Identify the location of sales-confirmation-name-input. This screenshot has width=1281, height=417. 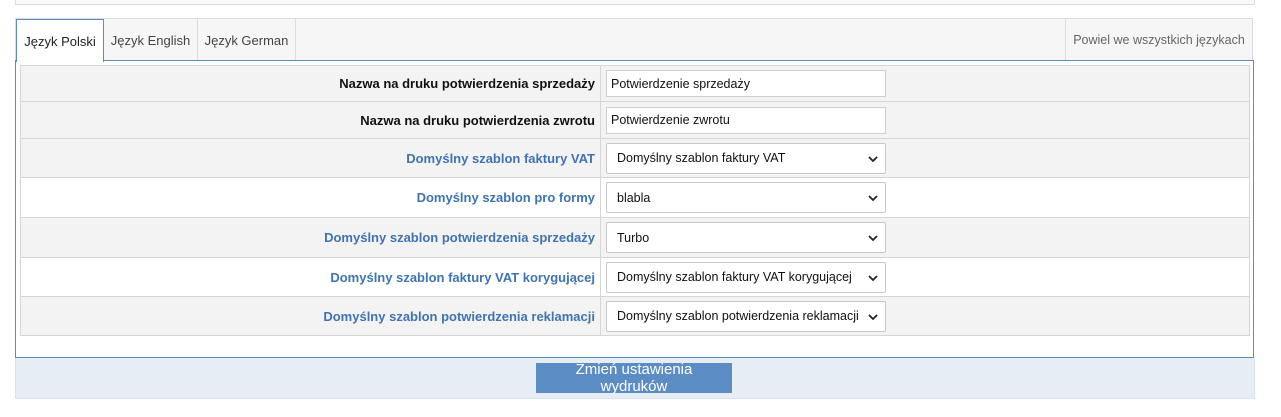
(746, 83).